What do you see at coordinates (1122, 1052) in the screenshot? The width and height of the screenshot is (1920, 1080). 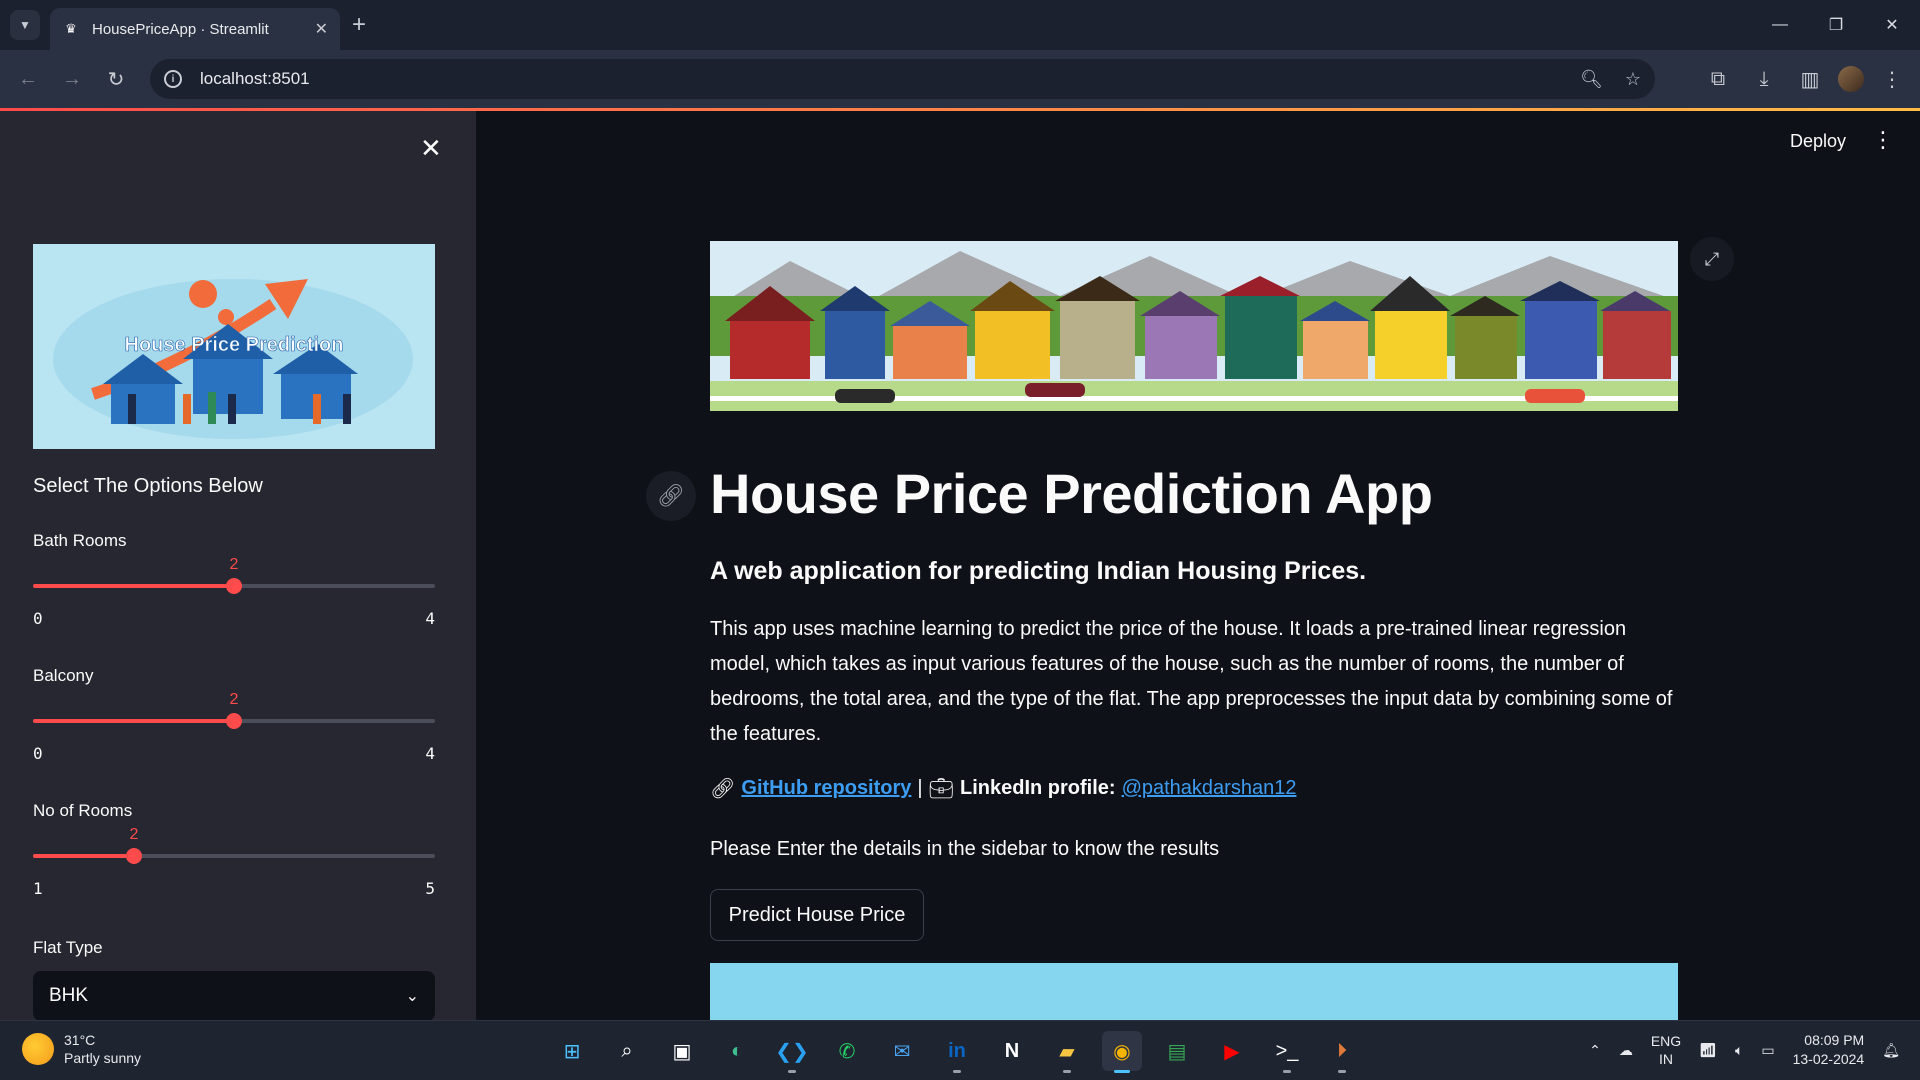 I see `chrome-icon: ◉` at bounding box center [1122, 1052].